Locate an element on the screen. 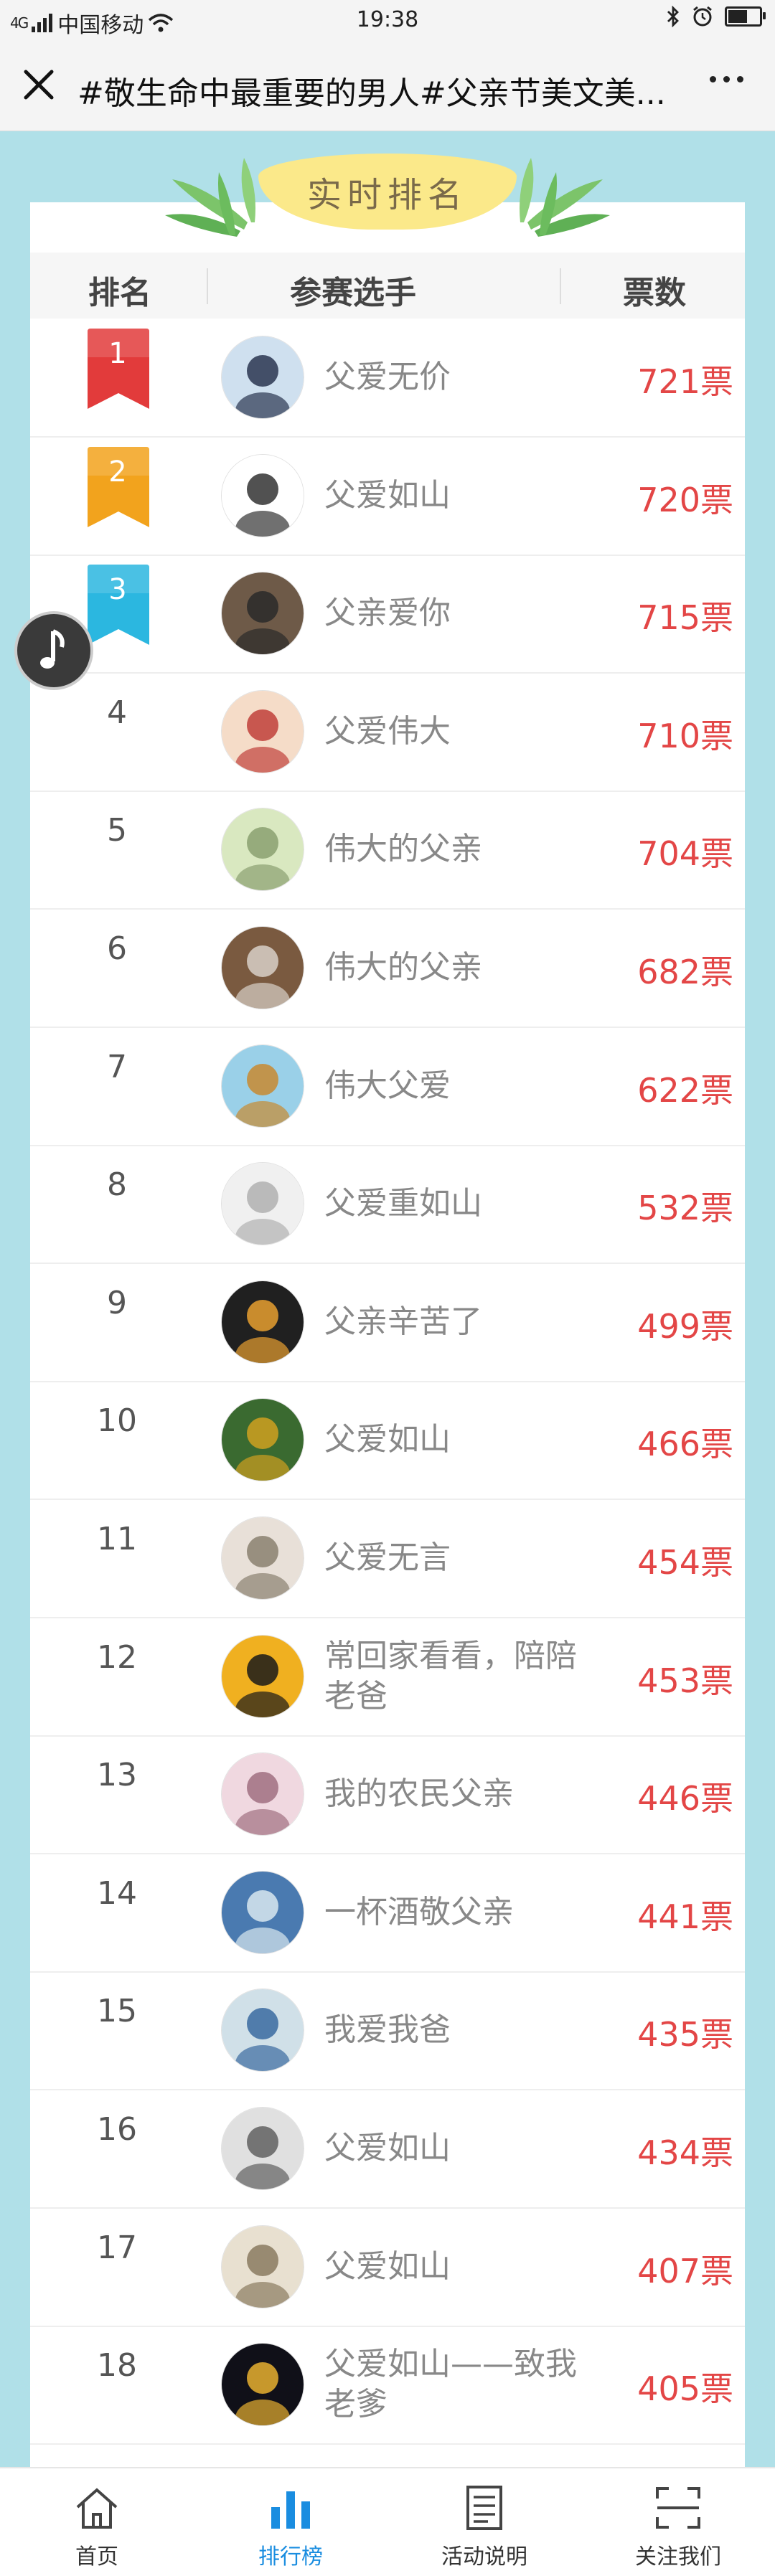 This screenshot has width=775, height=2576. music-button is located at coordinates (53, 650).